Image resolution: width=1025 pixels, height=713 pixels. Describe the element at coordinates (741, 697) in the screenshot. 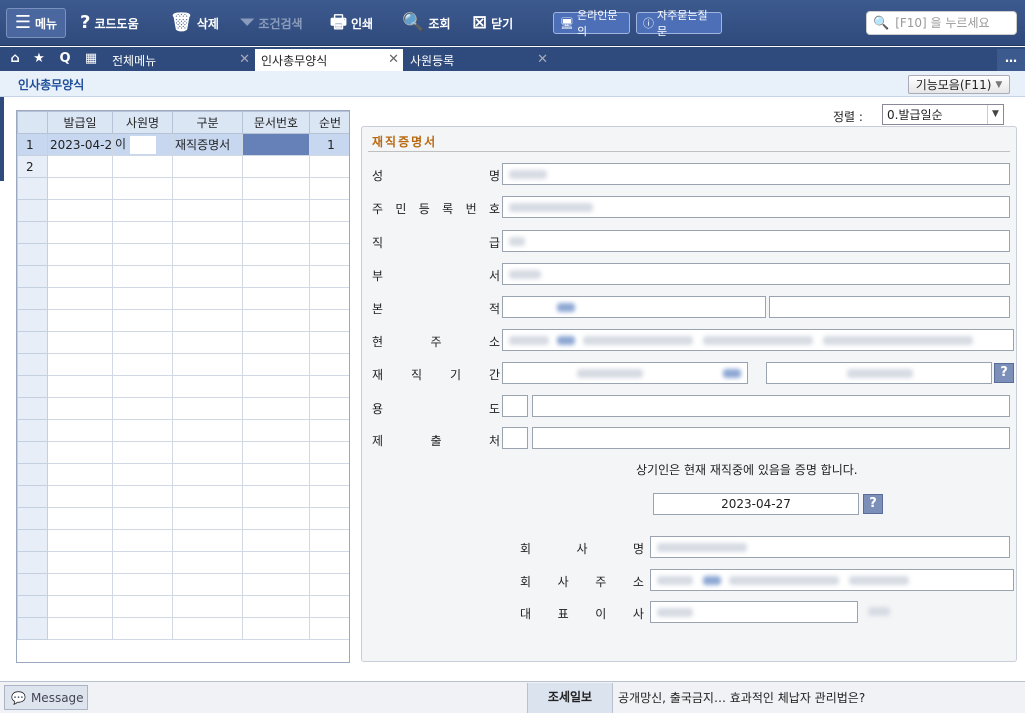

I see `news-headline-link: 공개망신, 출국금지… 효과적인 체납자 관리법은?` at that location.